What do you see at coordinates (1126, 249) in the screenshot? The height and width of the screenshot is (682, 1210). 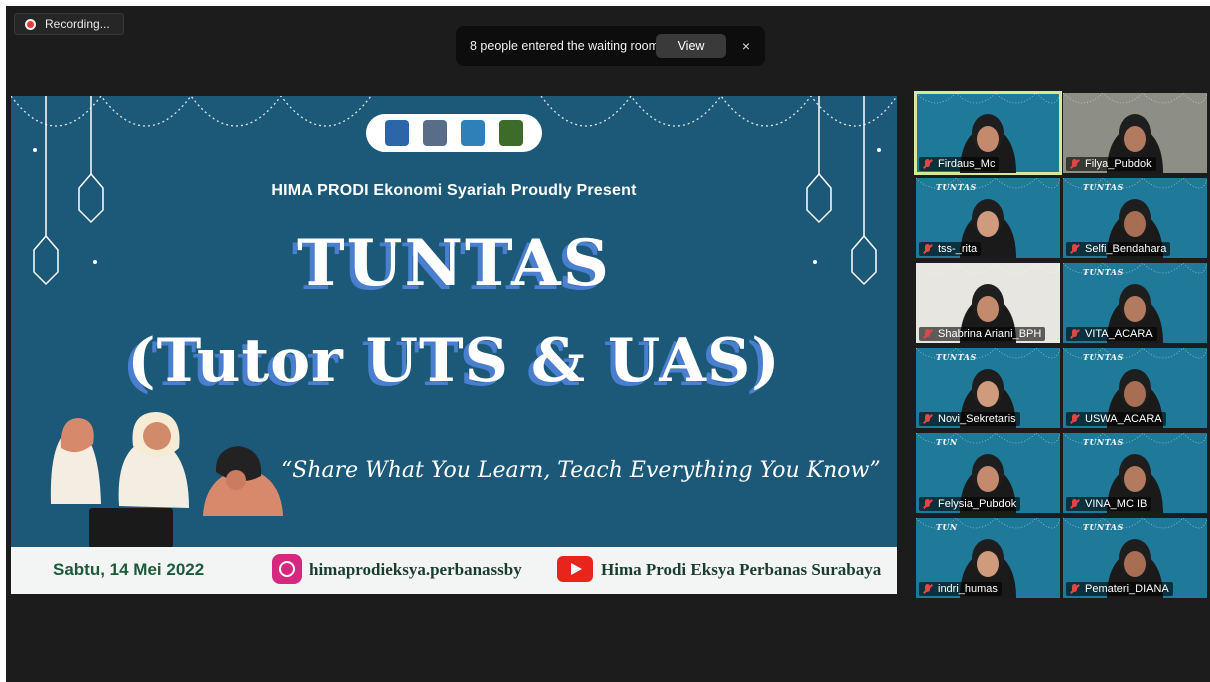 I see `participant-name: Selfi_Bendahara` at bounding box center [1126, 249].